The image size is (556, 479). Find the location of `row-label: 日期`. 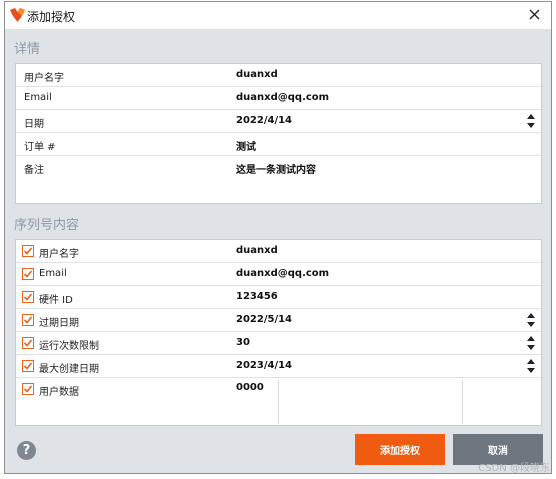

row-label: 日期 is located at coordinates (34, 124).